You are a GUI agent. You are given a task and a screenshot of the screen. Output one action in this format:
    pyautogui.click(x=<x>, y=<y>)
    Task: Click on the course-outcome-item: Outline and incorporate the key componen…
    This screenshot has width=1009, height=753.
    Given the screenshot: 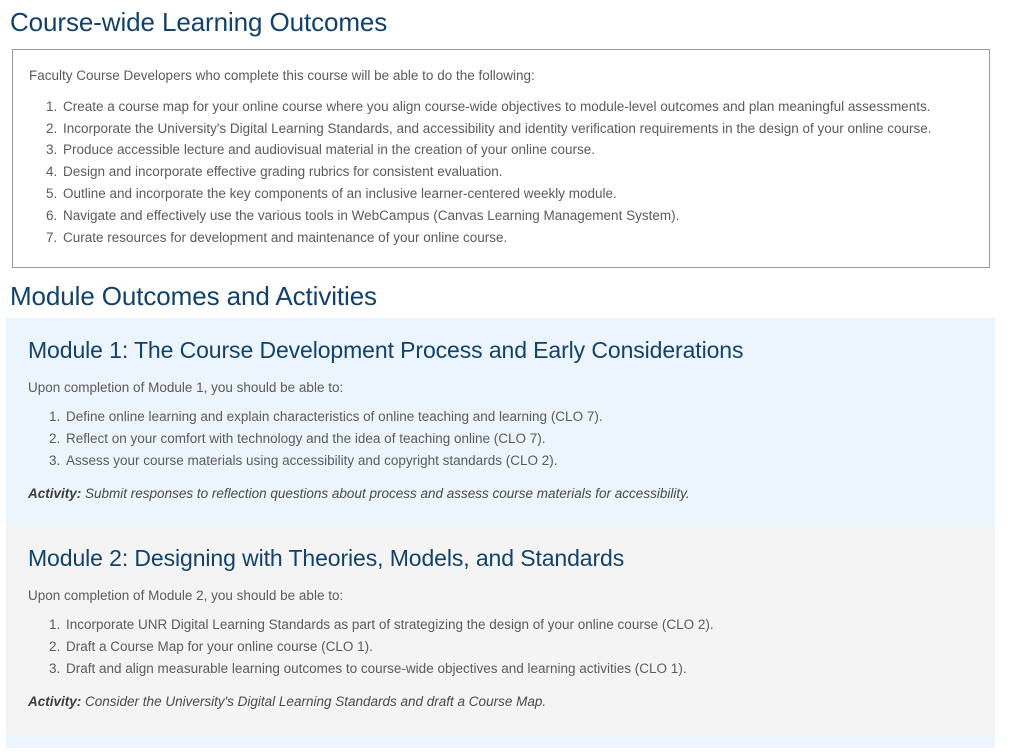 What is the action you would take?
    pyautogui.click(x=518, y=194)
    